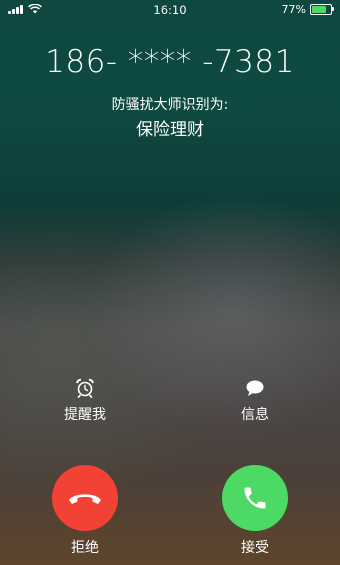 The image size is (340, 565). What do you see at coordinates (307, 9) in the screenshot?
I see `status-right: 77%` at bounding box center [307, 9].